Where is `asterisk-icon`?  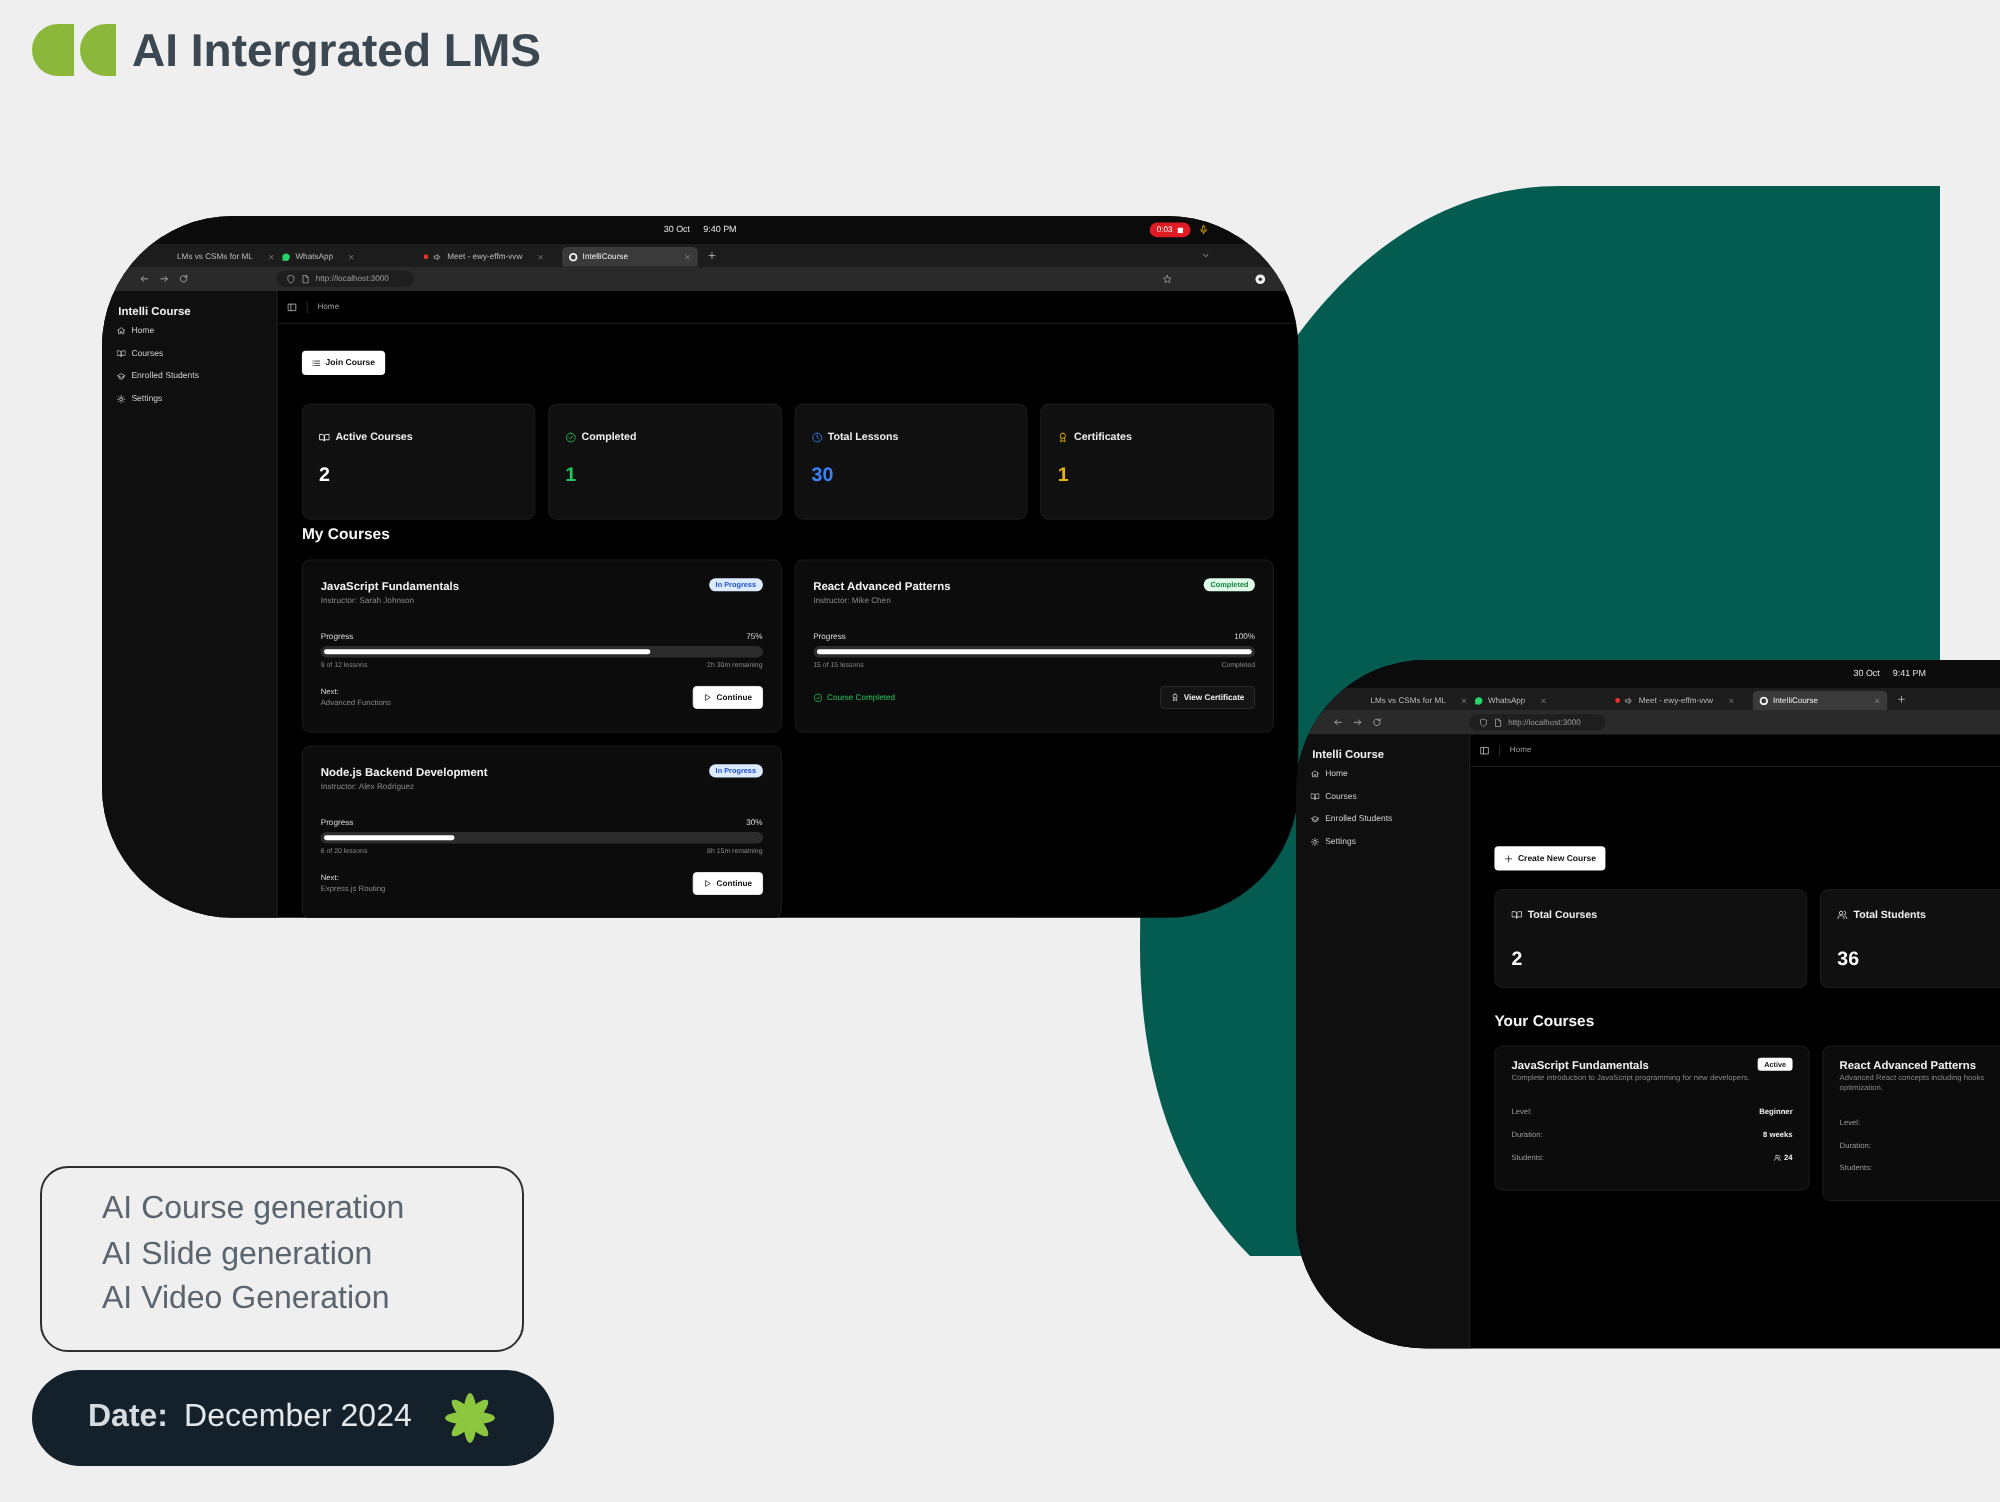
asterisk-icon is located at coordinates (469, 1418).